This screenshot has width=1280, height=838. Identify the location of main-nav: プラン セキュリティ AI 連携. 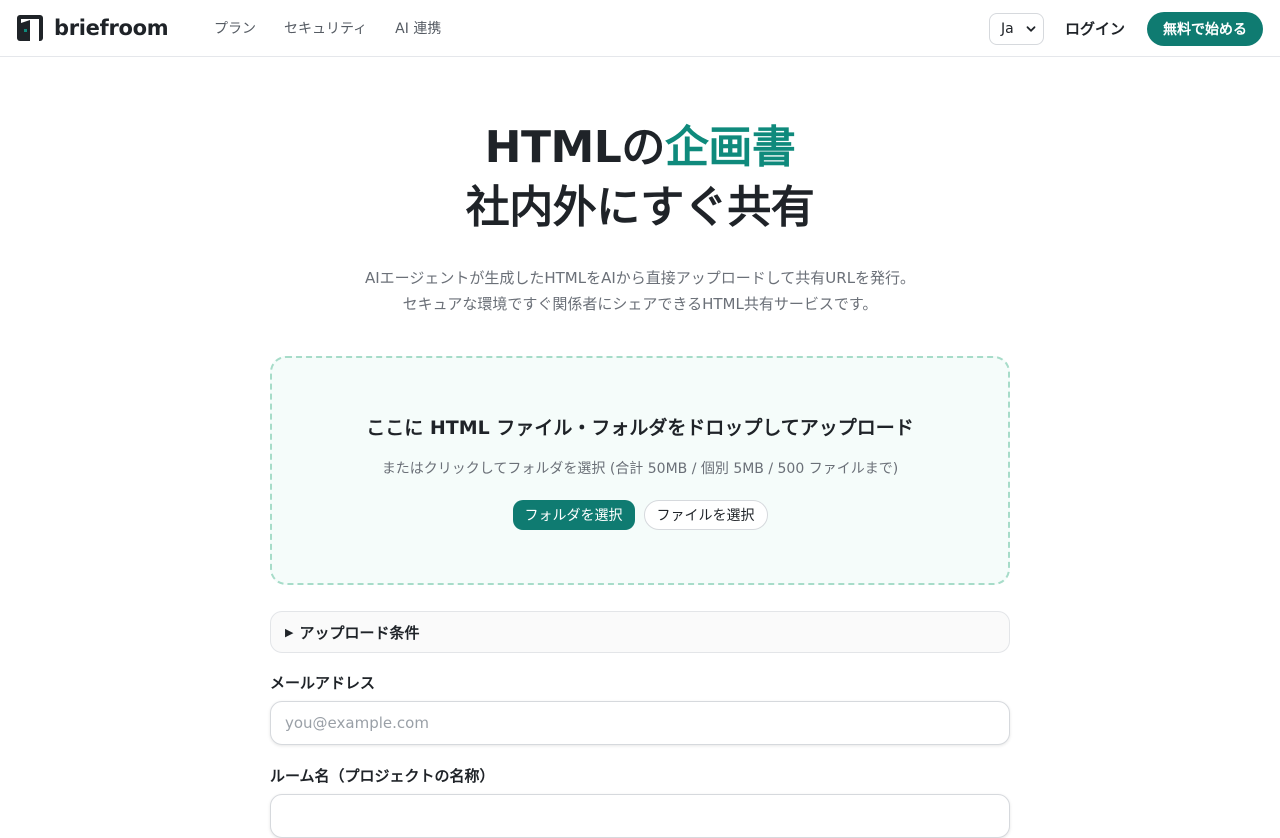
(327, 28).